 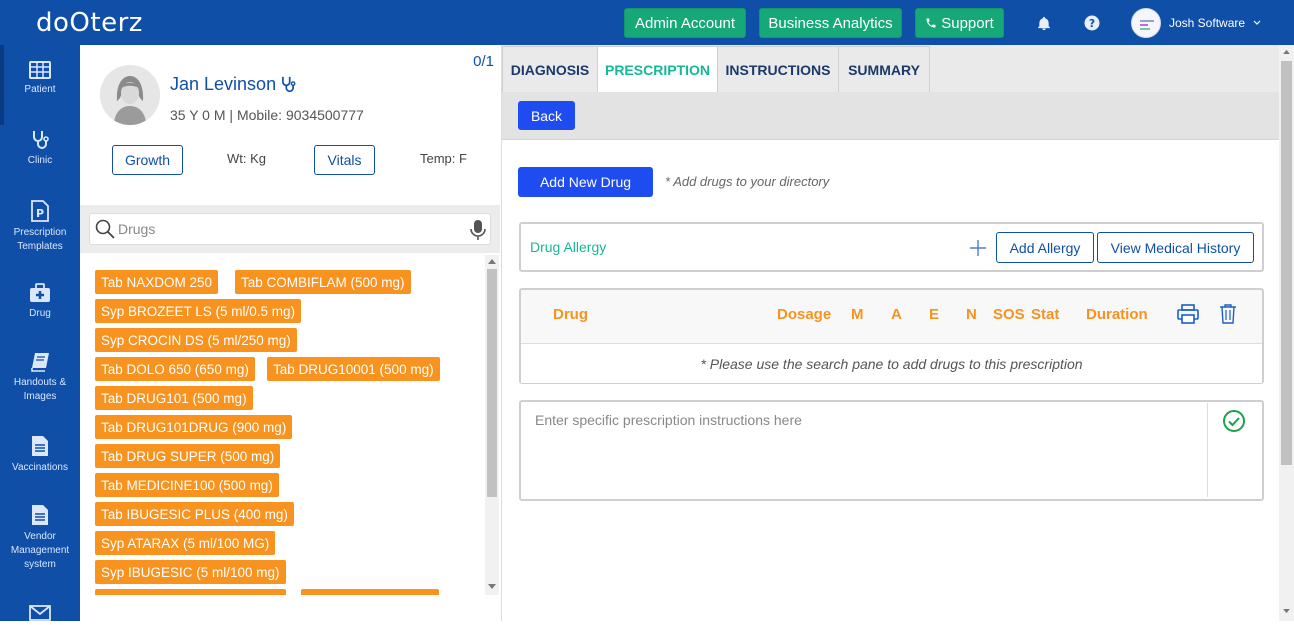 What do you see at coordinates (40, 550) in the screenshot?
I see `nav-label-vendor-management: Vendor Management system` at bounding box center [40, 550].